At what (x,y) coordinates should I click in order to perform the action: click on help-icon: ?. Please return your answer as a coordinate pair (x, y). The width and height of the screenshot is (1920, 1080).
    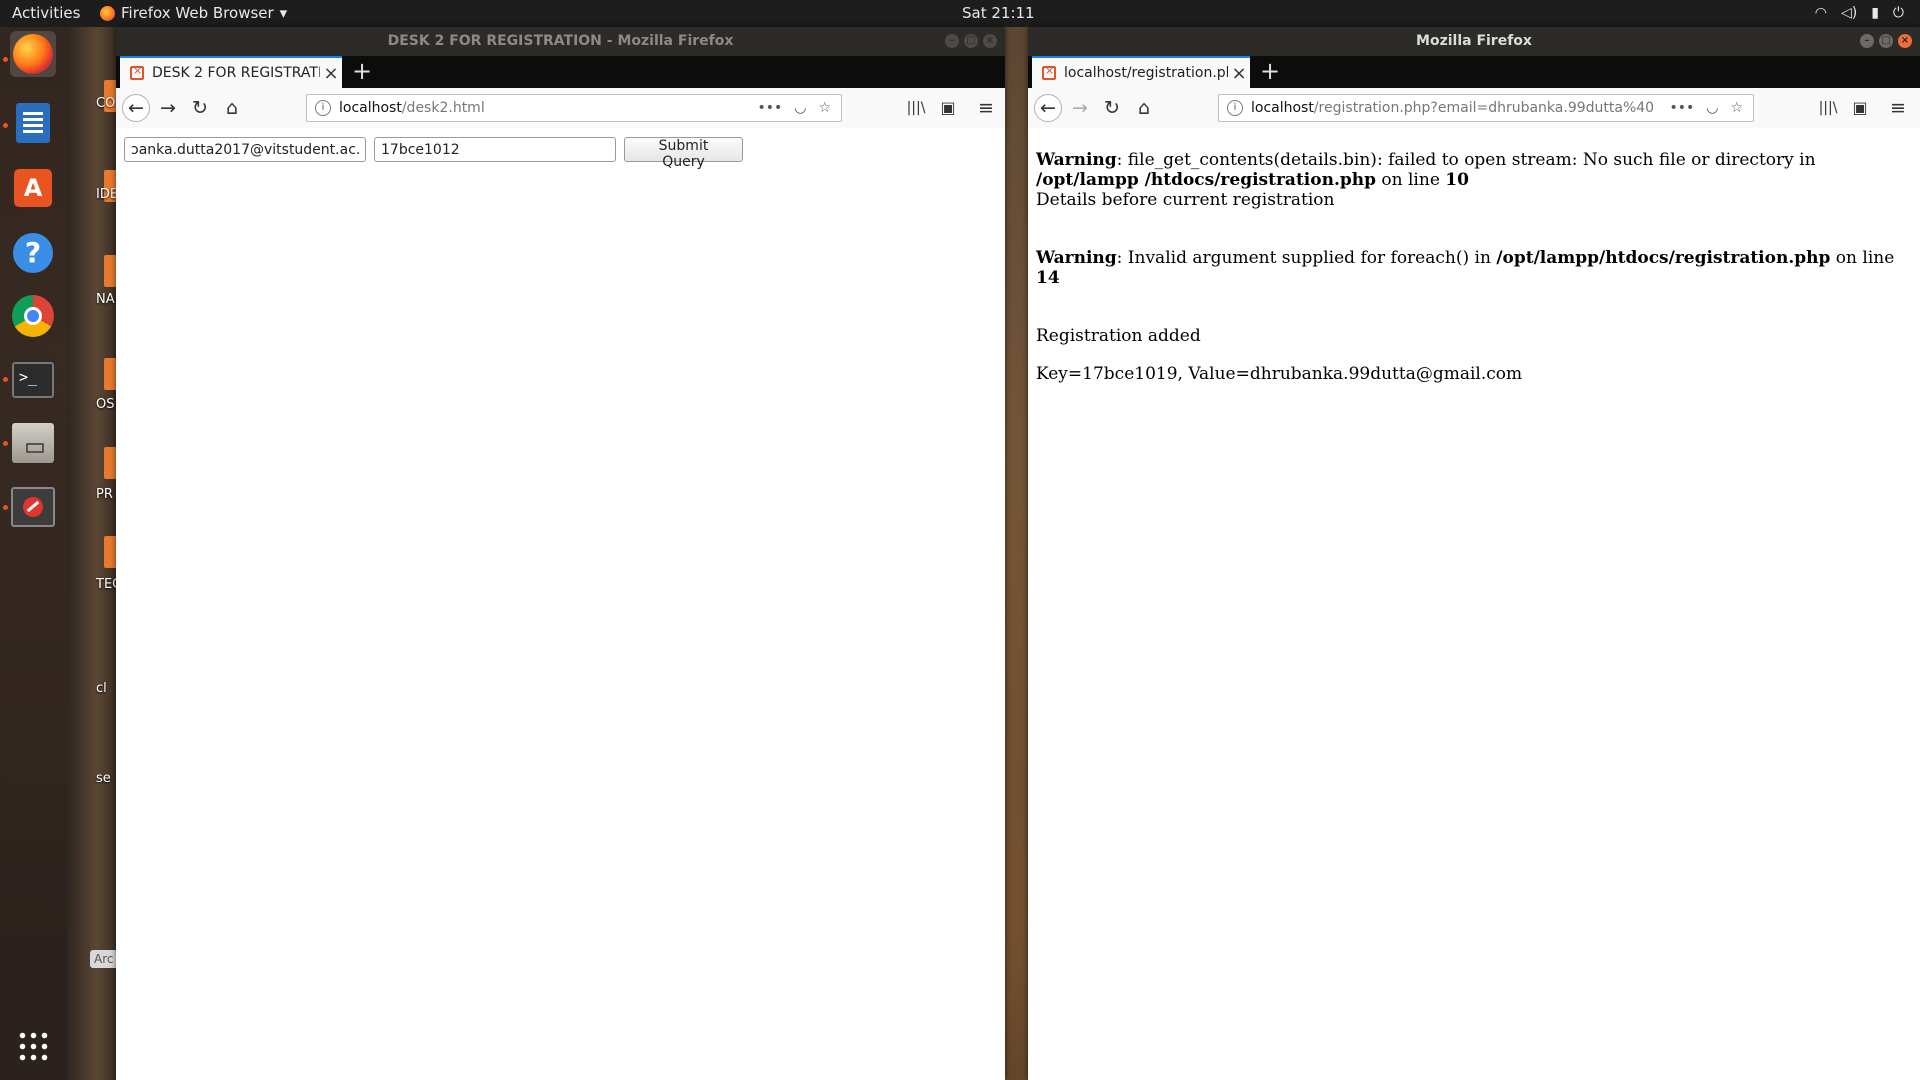
    Looking at the image, I should click on (33, 253).